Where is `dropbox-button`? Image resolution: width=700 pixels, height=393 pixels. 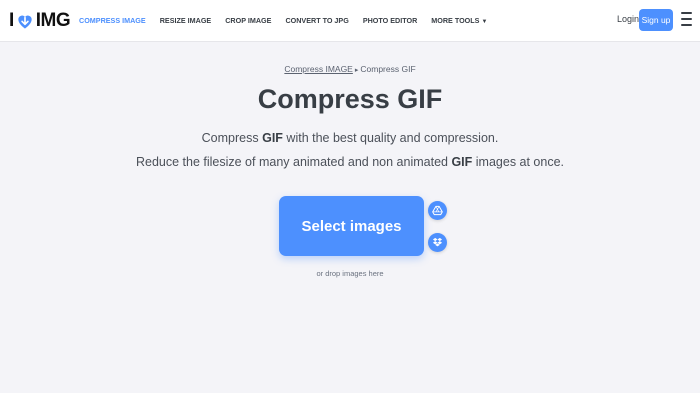
dropbox-button is located at coordinates (437, 242).